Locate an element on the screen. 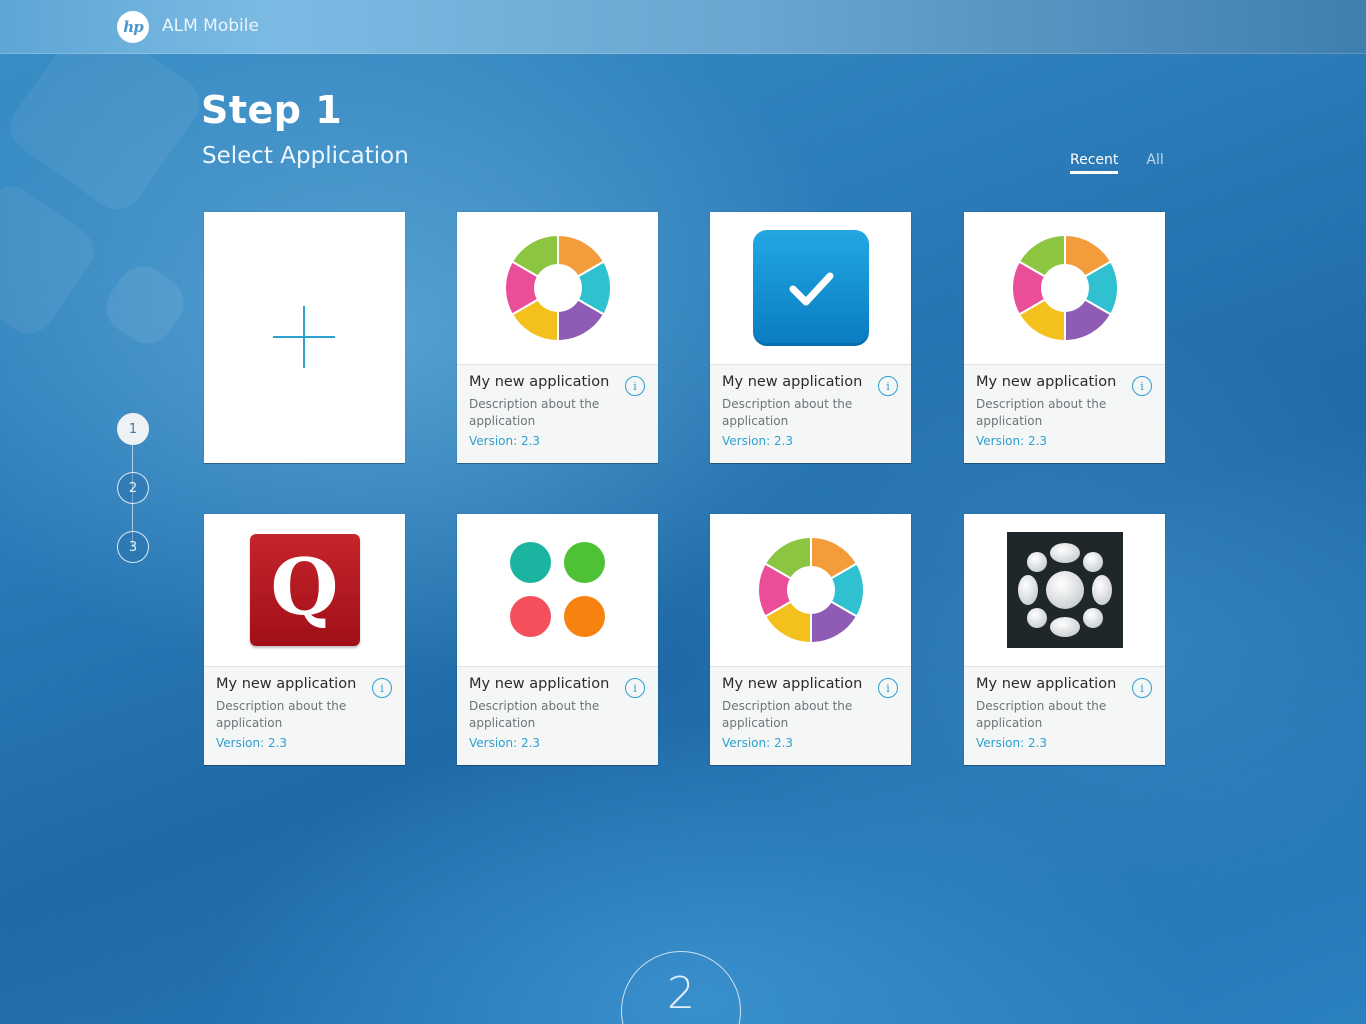 This screenshot has height=1024, width=1366. q-letter-tile-icon: Q is located at coordinates (304, 590).